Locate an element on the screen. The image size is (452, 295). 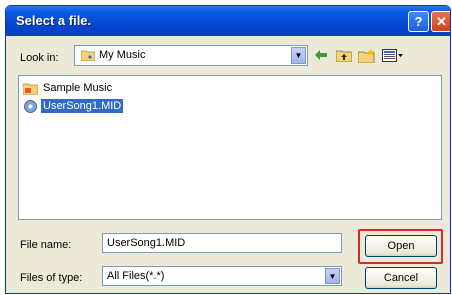
help-icon: ? is located at coordinates (418, 21).